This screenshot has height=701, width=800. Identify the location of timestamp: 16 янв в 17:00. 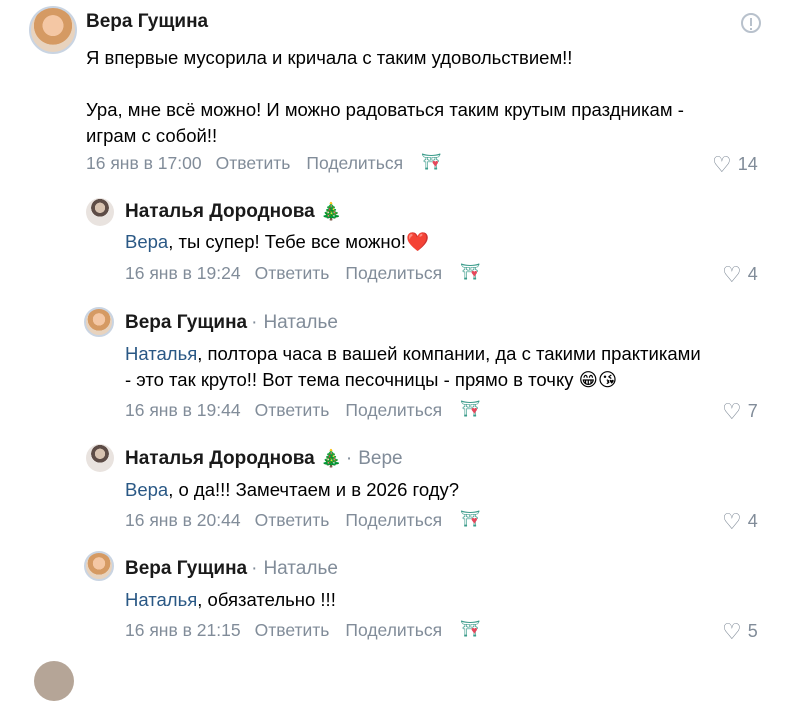
(144, 163).